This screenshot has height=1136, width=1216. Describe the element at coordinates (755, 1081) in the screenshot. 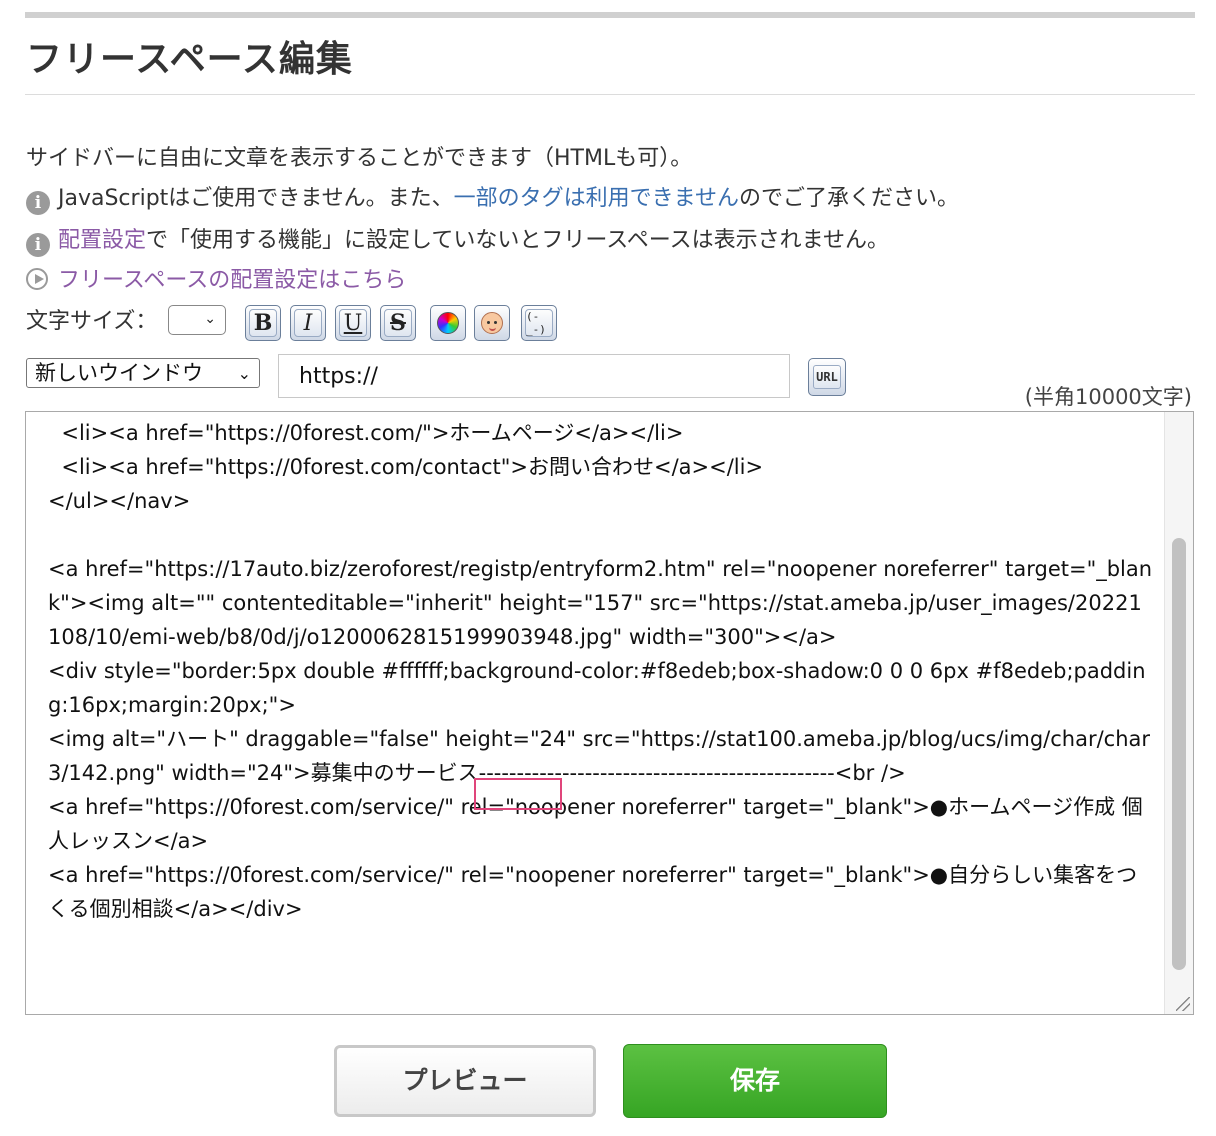

I see `save-button: 保存` at that location.